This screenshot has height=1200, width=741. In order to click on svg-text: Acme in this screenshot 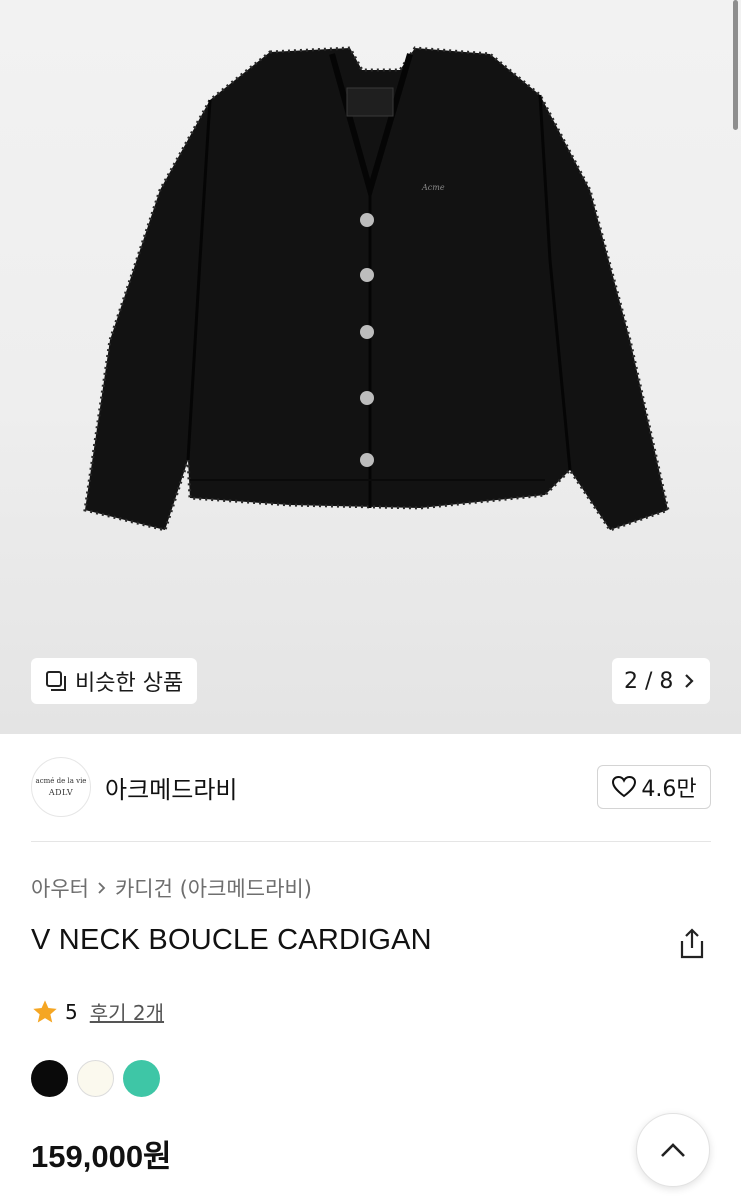, I will do `click(433, 187)`.